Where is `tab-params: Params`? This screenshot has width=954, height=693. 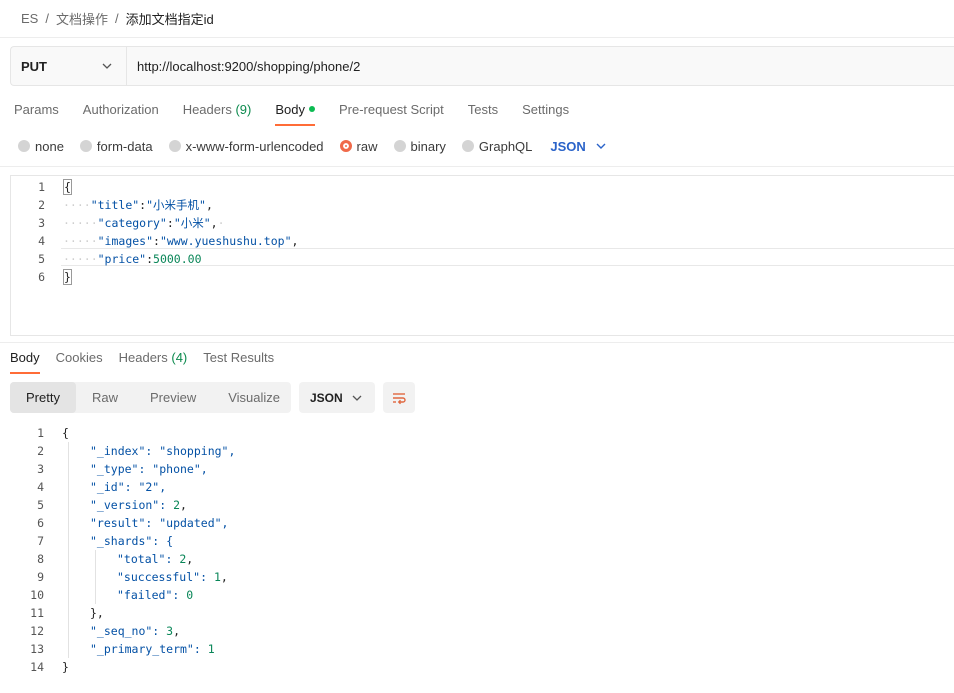
tab-params: Params is located at coordinates (36, 111).